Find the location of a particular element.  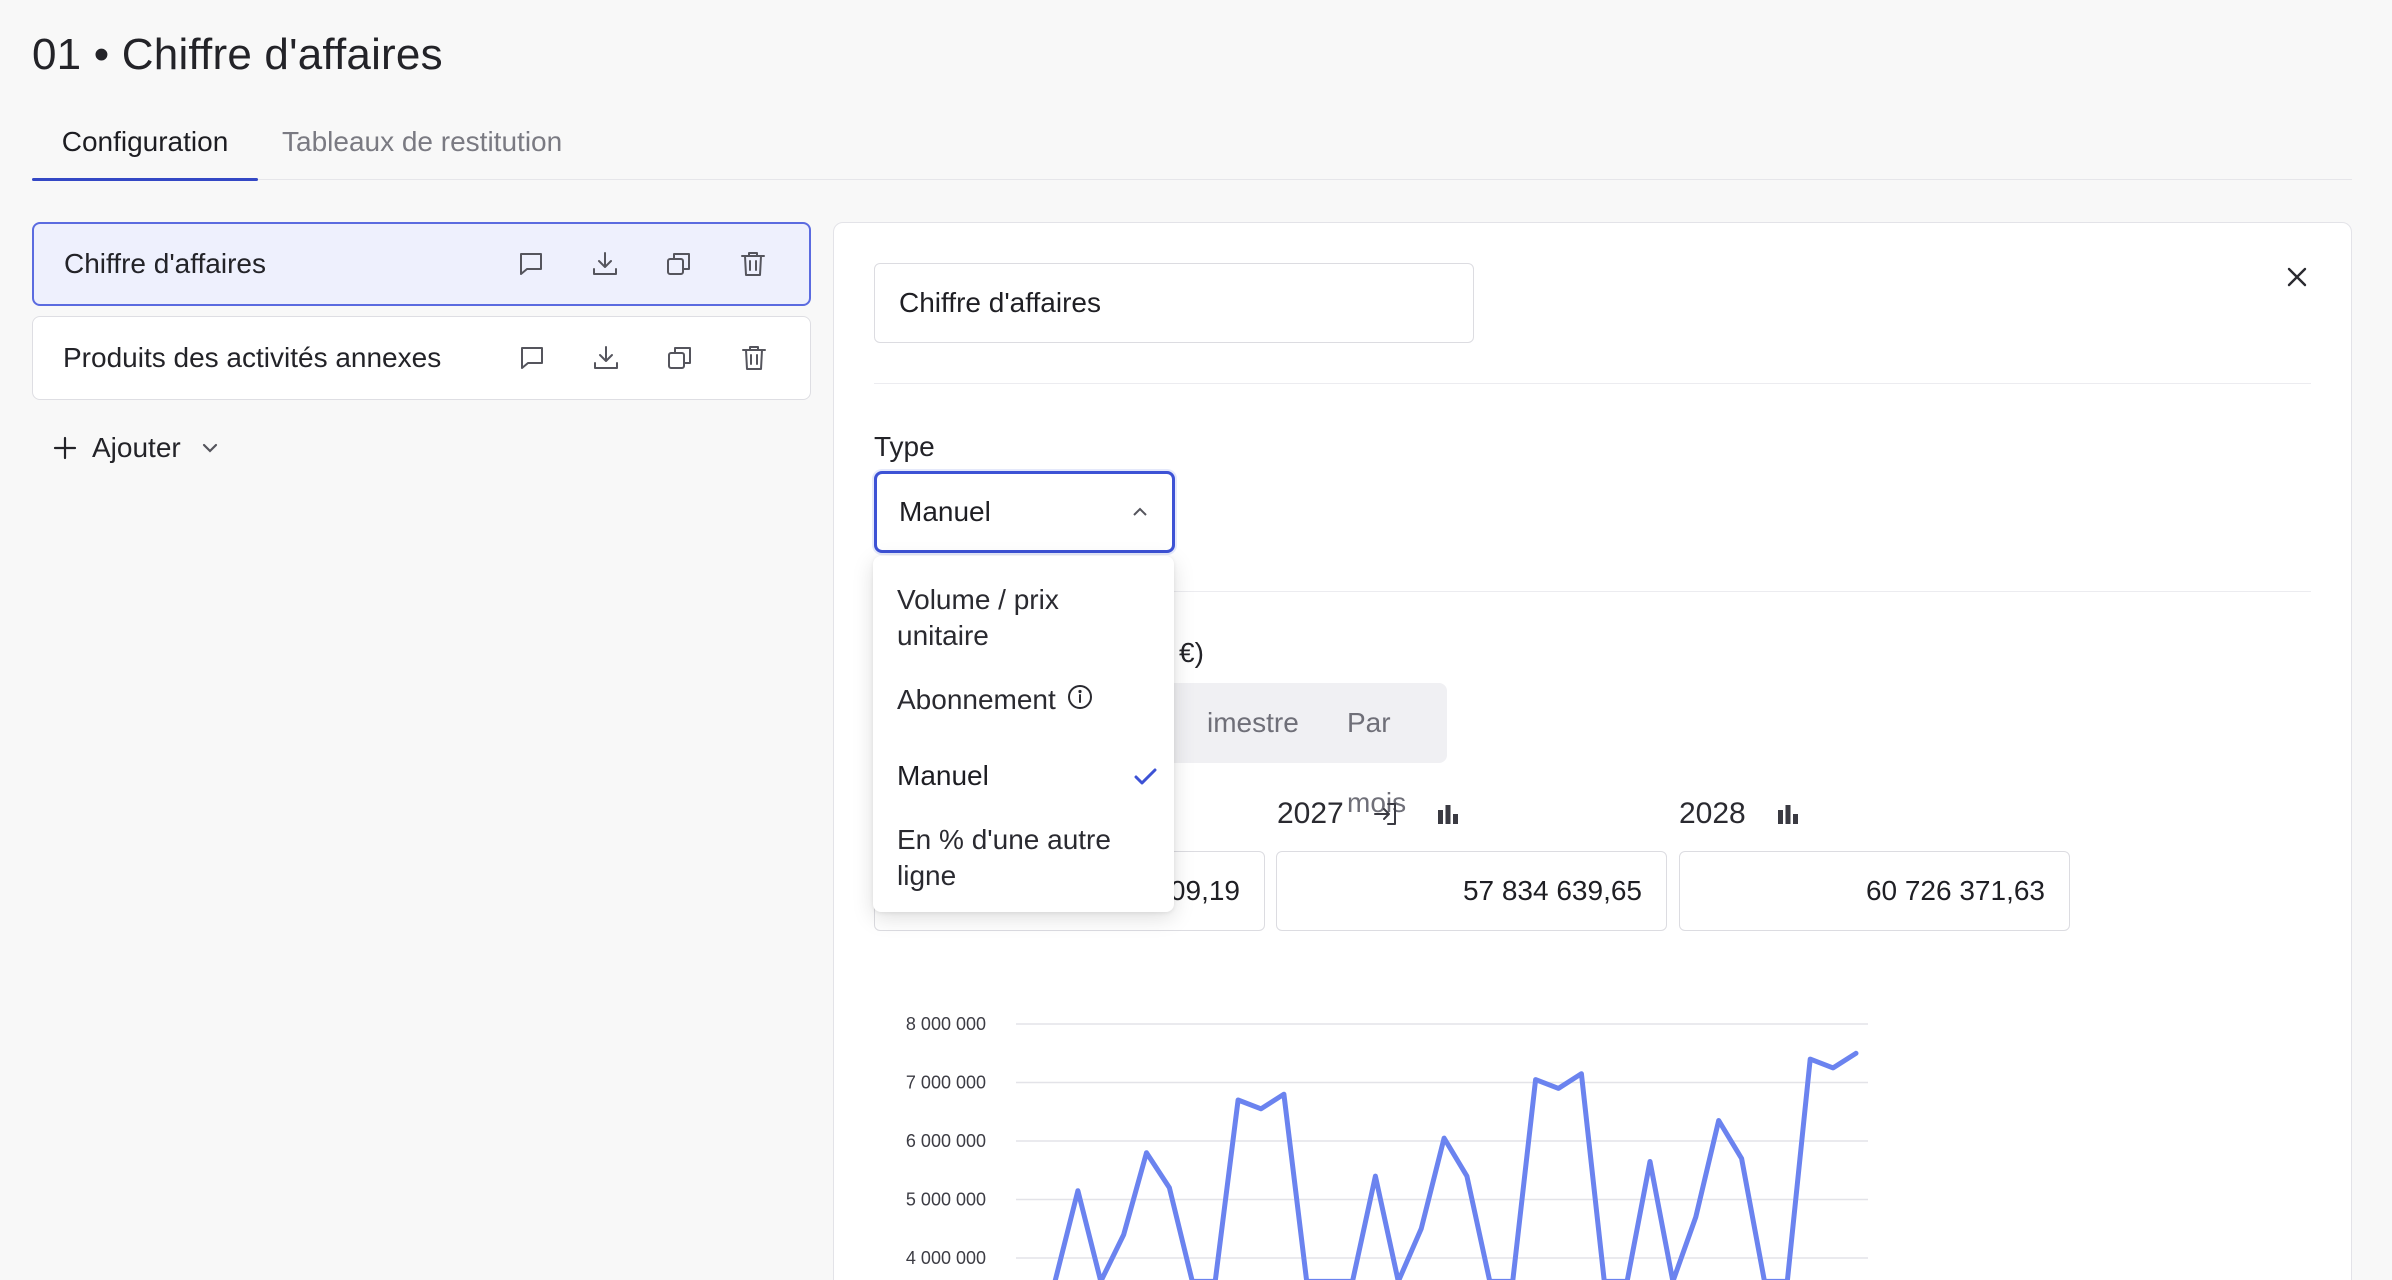

option-label: Abonnement is located at coordinates (976, 699).